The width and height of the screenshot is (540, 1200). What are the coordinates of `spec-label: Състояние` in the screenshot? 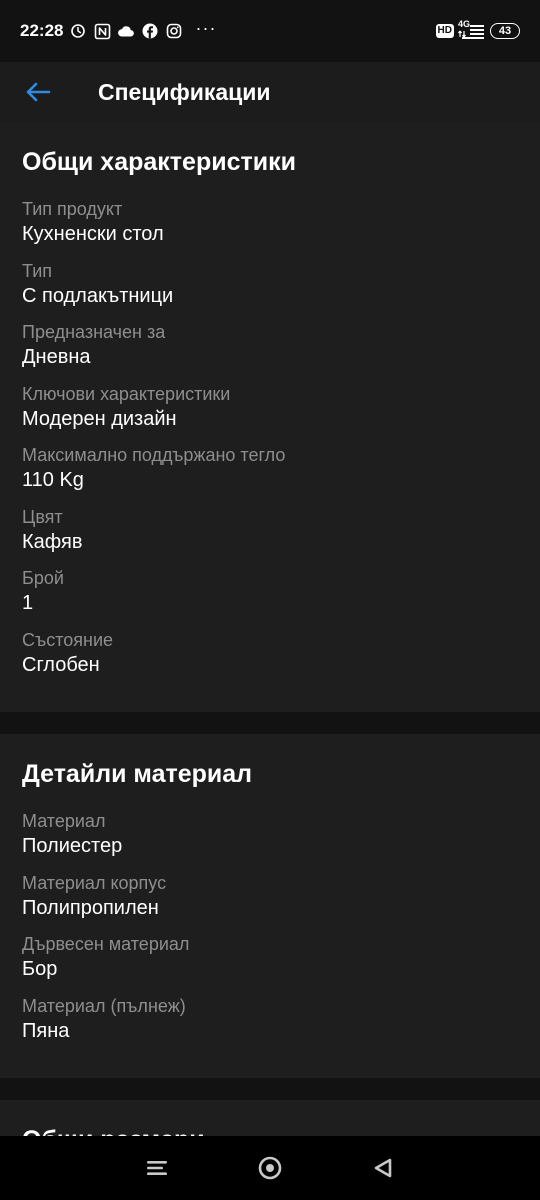 It's located at (68, 639).